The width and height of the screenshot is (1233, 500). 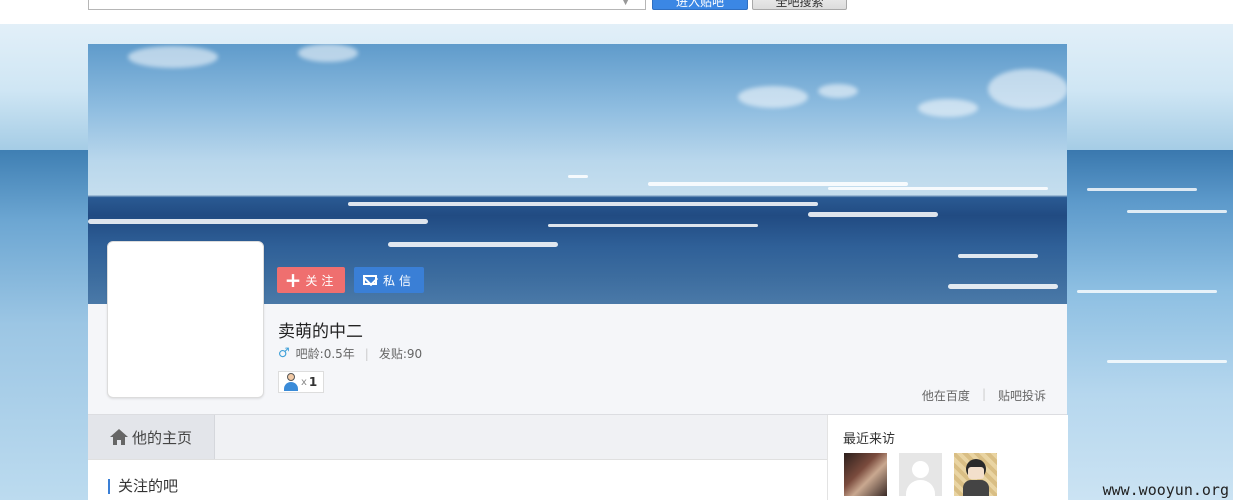 I want to click on follow-label: 关注, so click(x=321, y=280).